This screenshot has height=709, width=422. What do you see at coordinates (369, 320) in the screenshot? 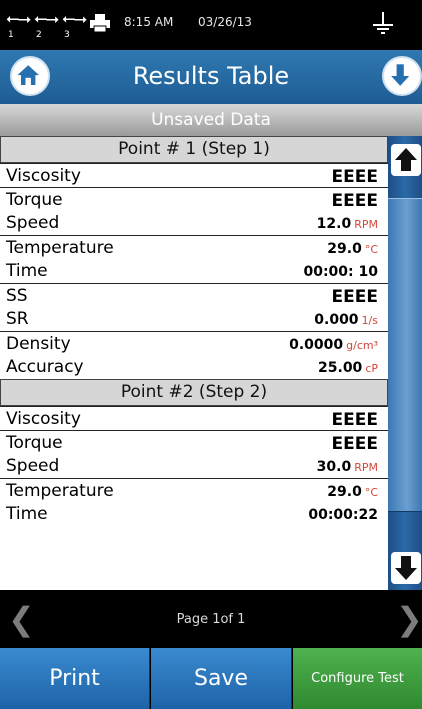
I see `unit-label: 1/s` at bounding box center [369, 320].